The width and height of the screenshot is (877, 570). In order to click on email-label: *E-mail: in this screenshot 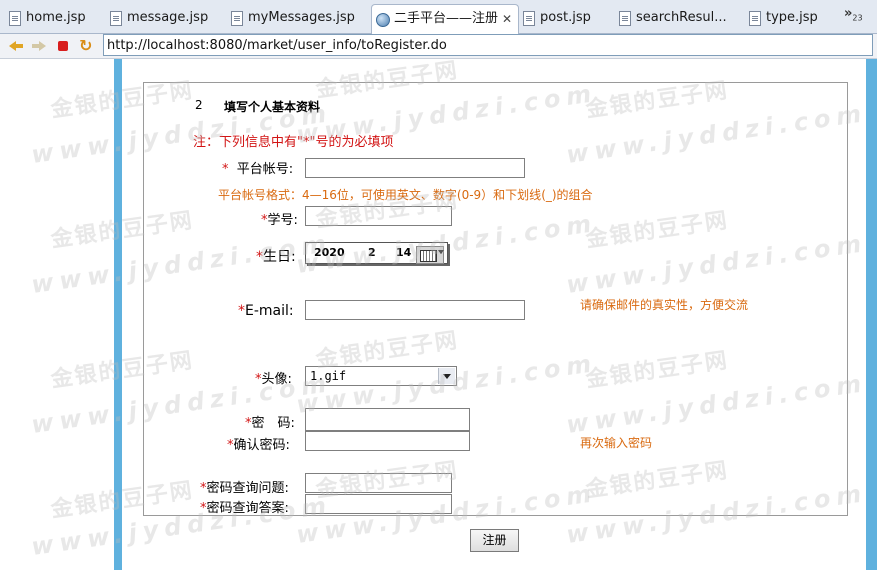, I will do `click(266, 311)`.